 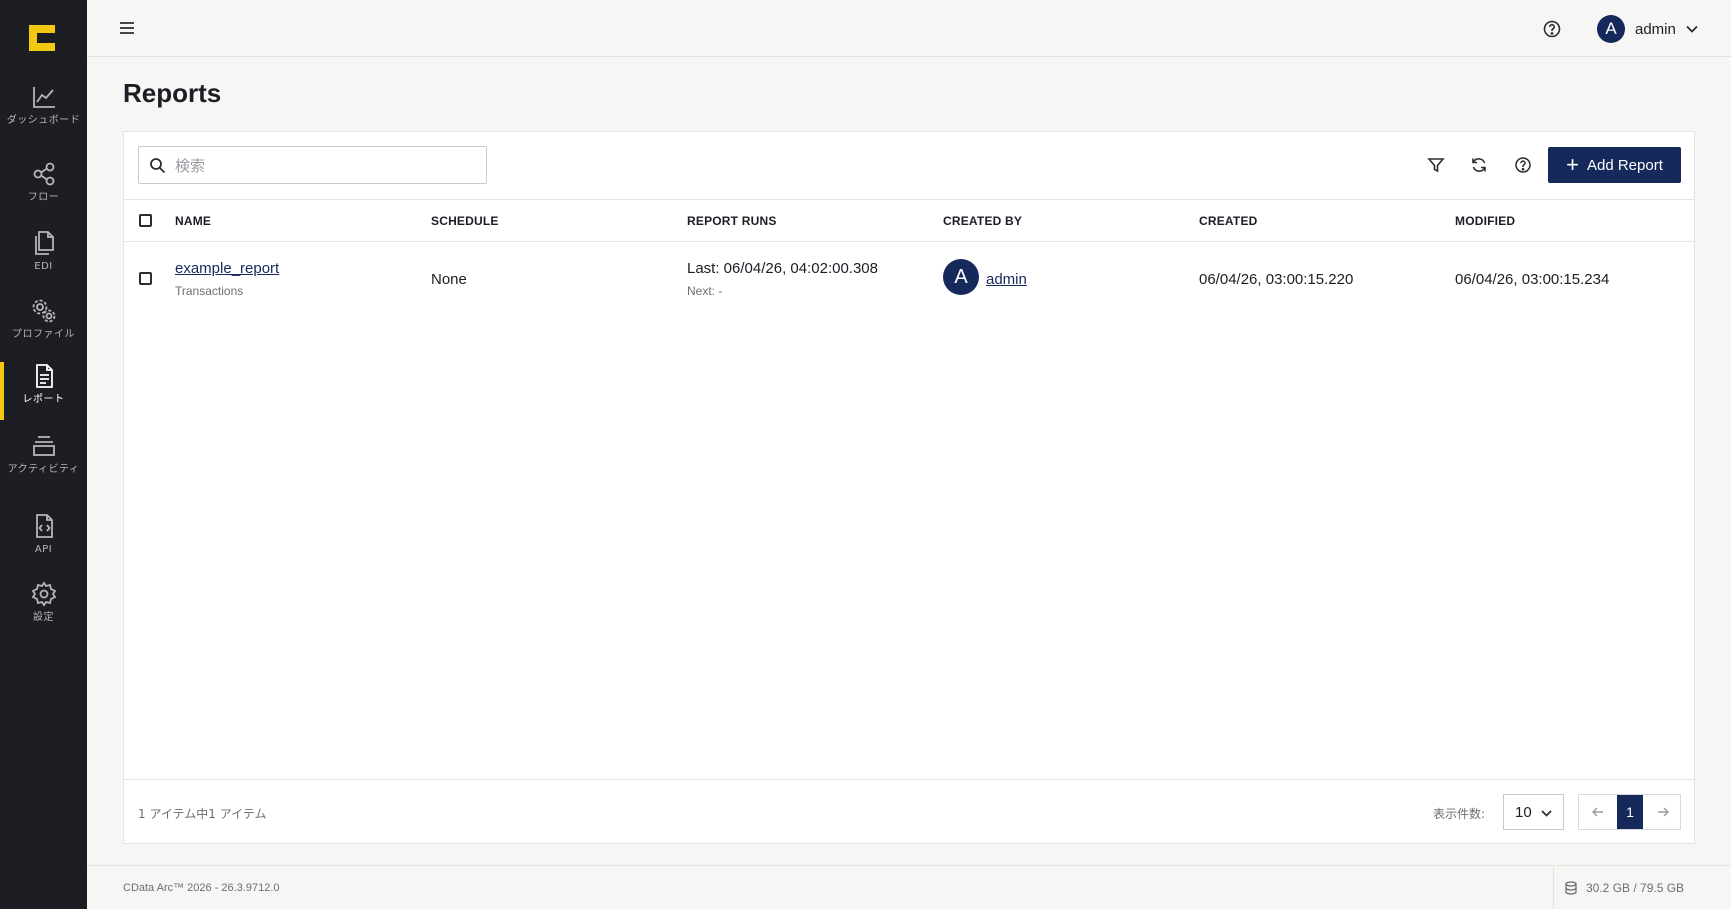 What do you see at coordinates (43, 120) in the screenshot?
I see `sidebar-item-label: ダッシュボード` at bounding box center [43, 120].